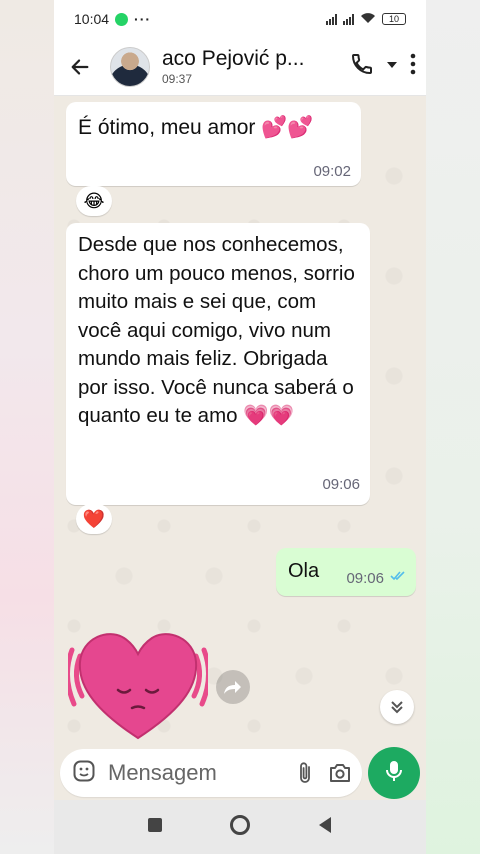  I want to click on chat-header: aco Pejović p... 09:37, so click(240, 67).